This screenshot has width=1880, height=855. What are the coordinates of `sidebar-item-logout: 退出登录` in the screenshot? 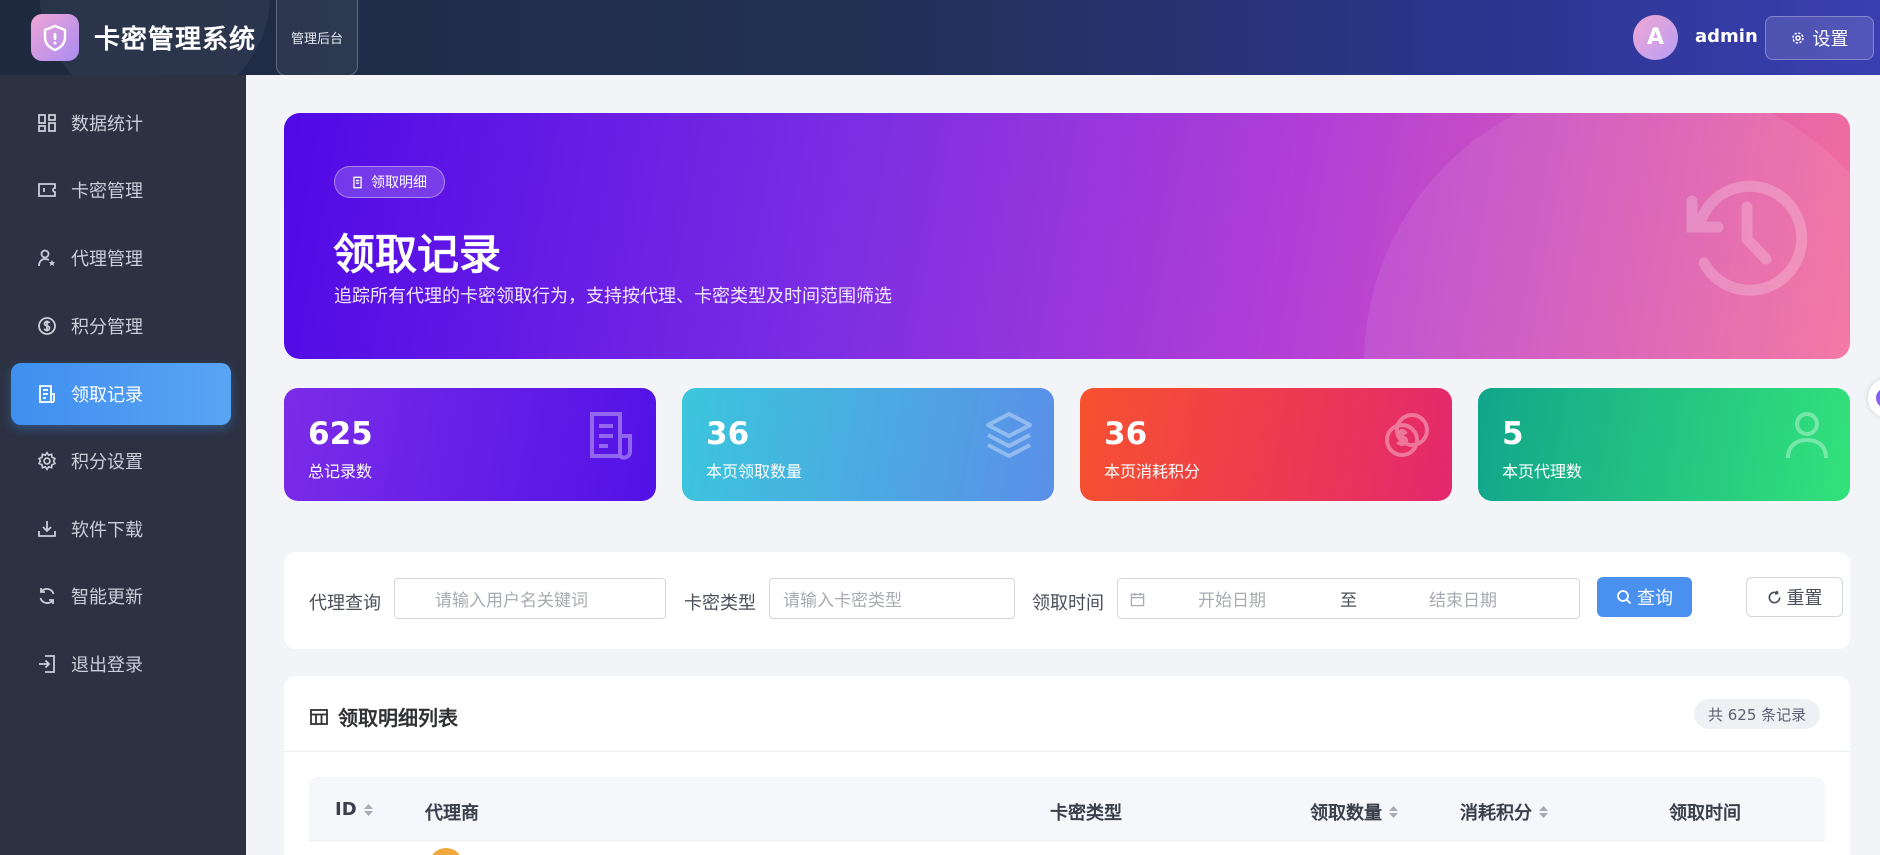 It's located at (121, 664).